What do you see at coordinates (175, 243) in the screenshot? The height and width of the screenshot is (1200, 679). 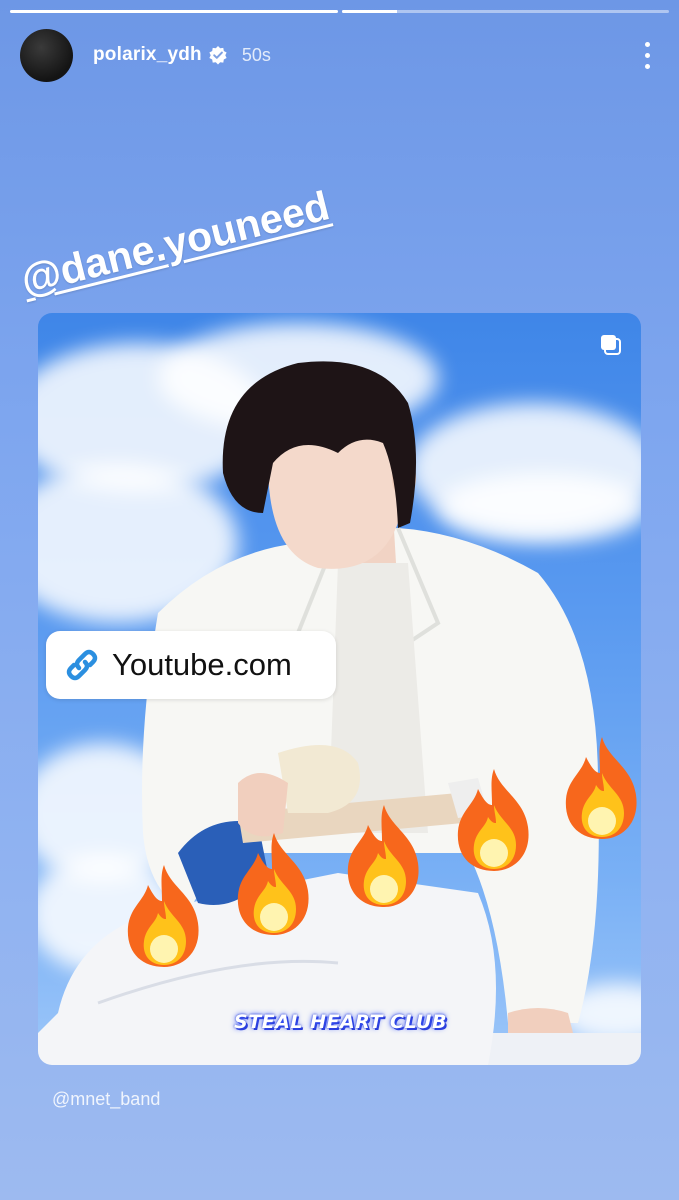 I see `mention-sticker: @dane.youneed` at bounding box center [175, 243].